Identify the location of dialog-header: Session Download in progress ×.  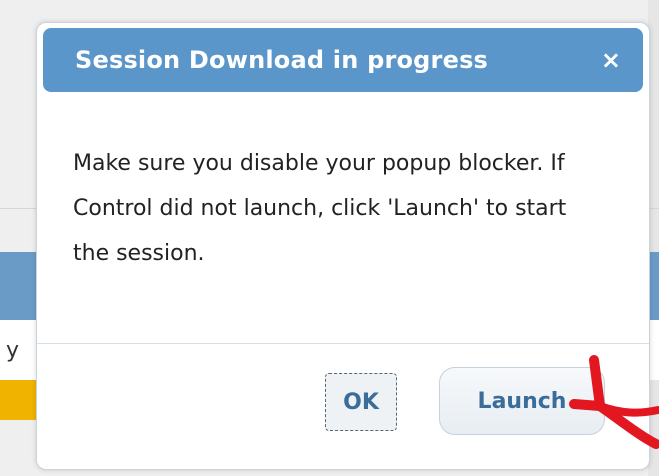
(343, 60).